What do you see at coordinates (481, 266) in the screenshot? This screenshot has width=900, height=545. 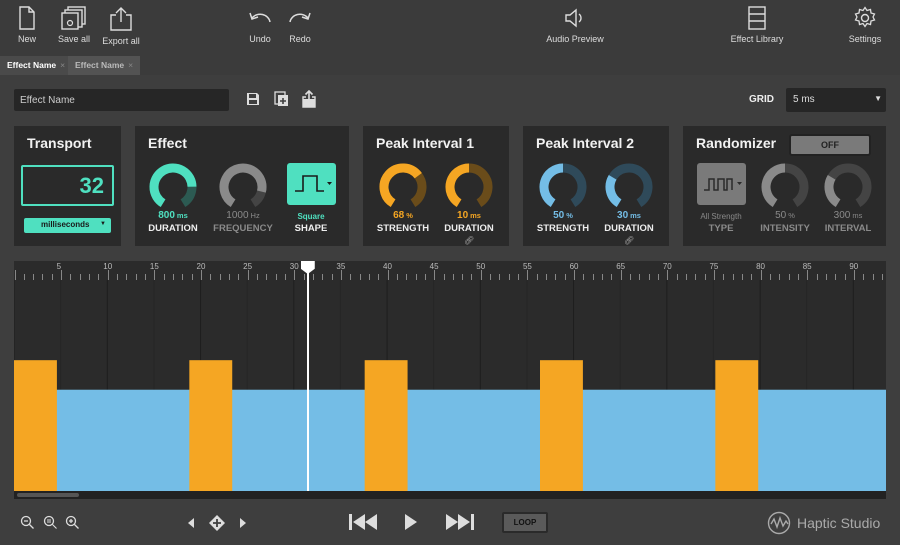 I see `ruler-label: 50` at bounding box center [481, 266].